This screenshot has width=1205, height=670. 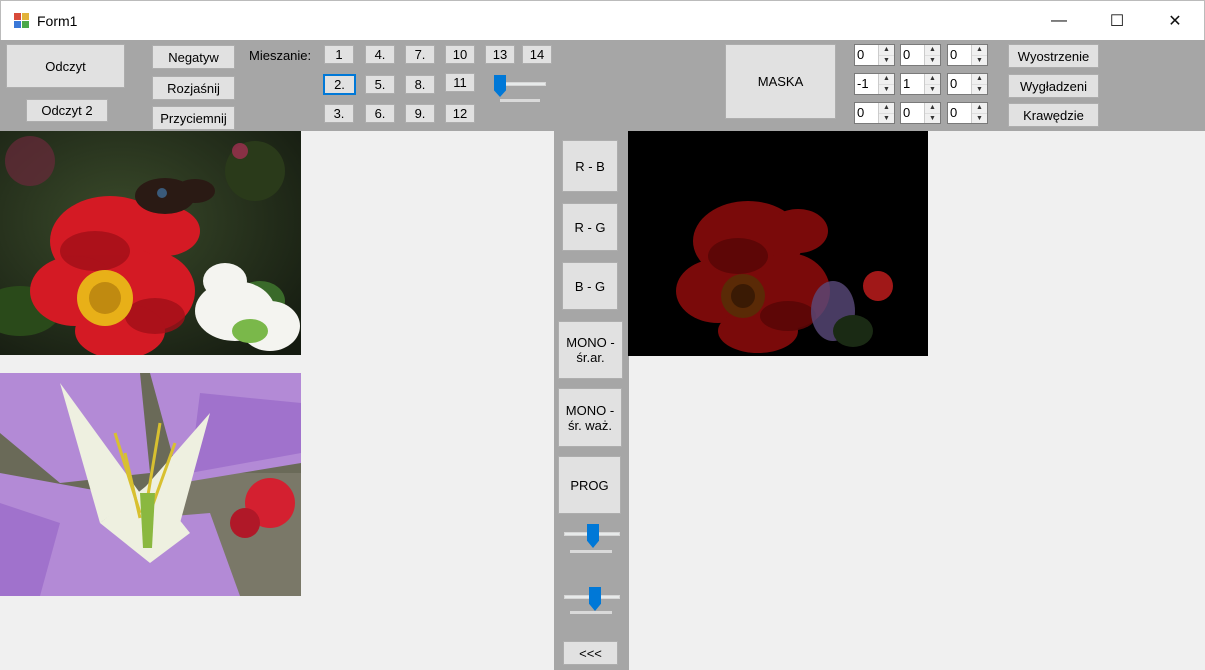 What do you see at coordinates (193, 88) in the screenshot?
I see `rozjasnij-button: Rozjaśnij` at bounding box center [193, 88].